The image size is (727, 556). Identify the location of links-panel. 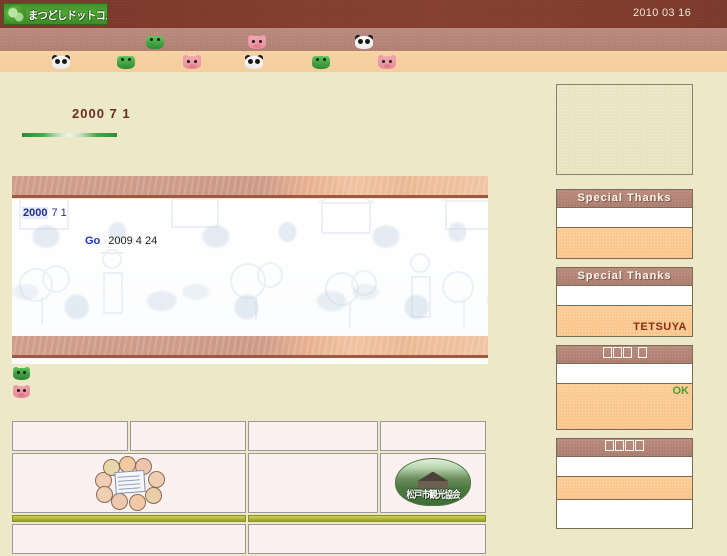
(624, 483).